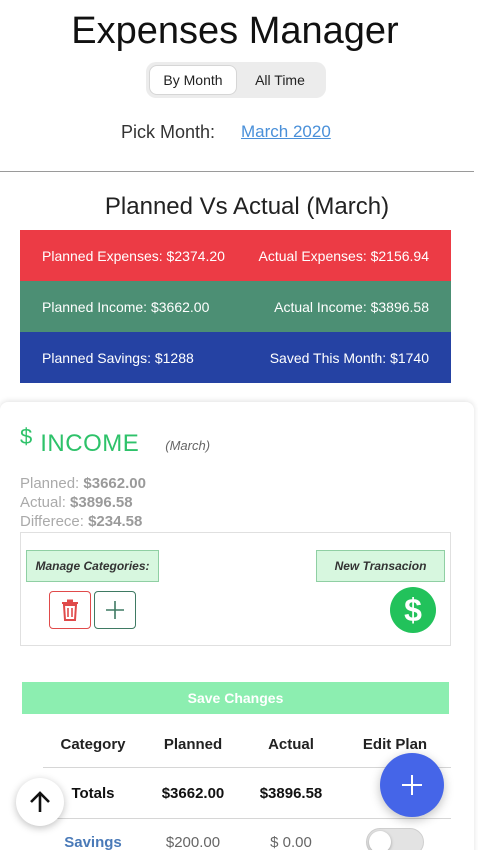  What do you see at coordinates (291, 793) in the screenshot?
I see `totals-actual: $3896.58` at bounding box center [291, 793].